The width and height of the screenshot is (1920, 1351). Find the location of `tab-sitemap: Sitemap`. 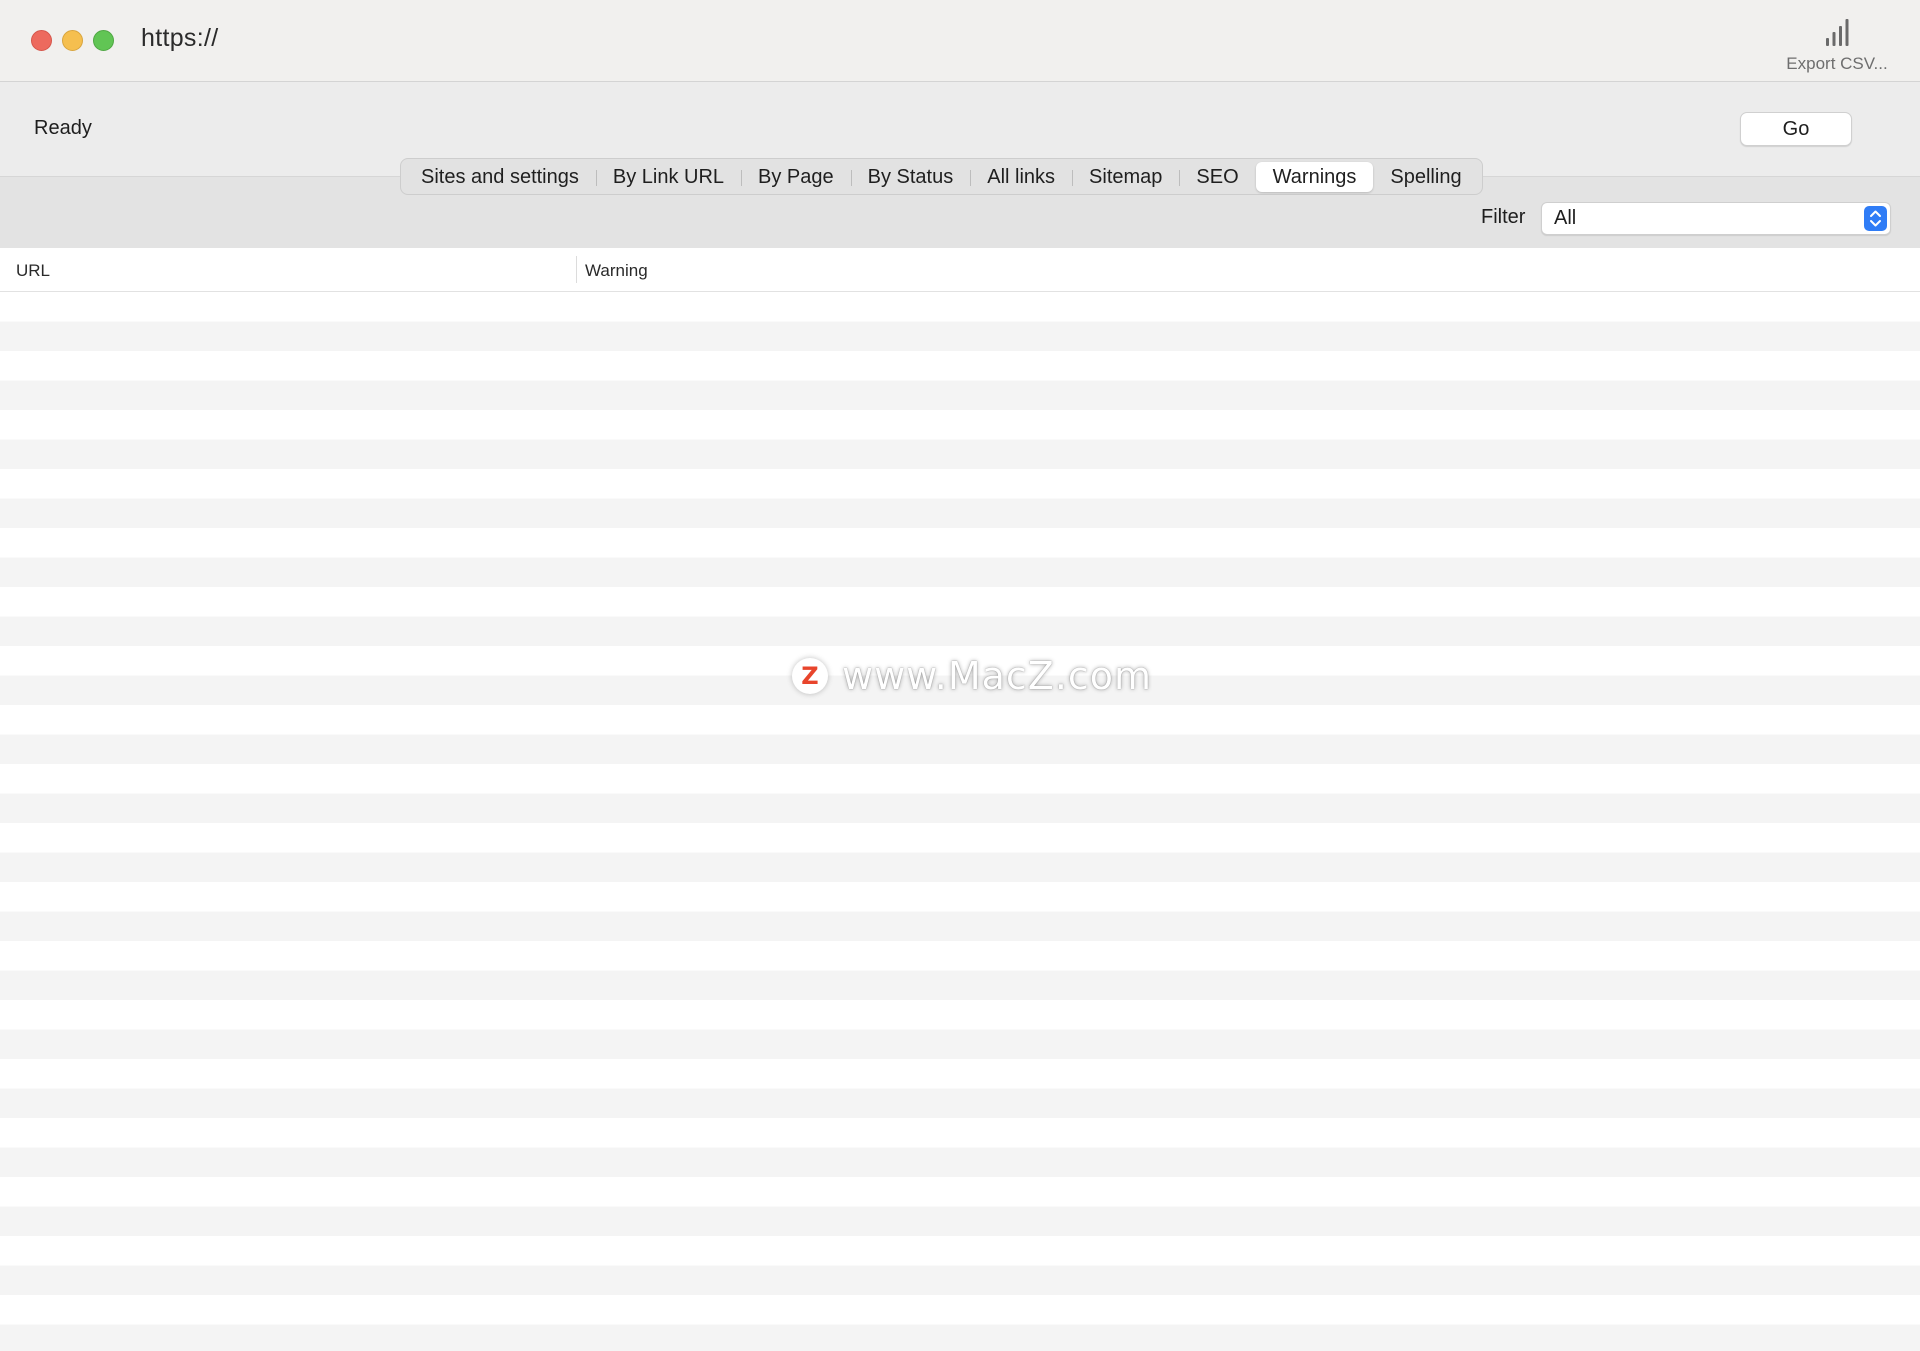

tab-sitemap: Sitemap is located at coordinates (1125, 177).